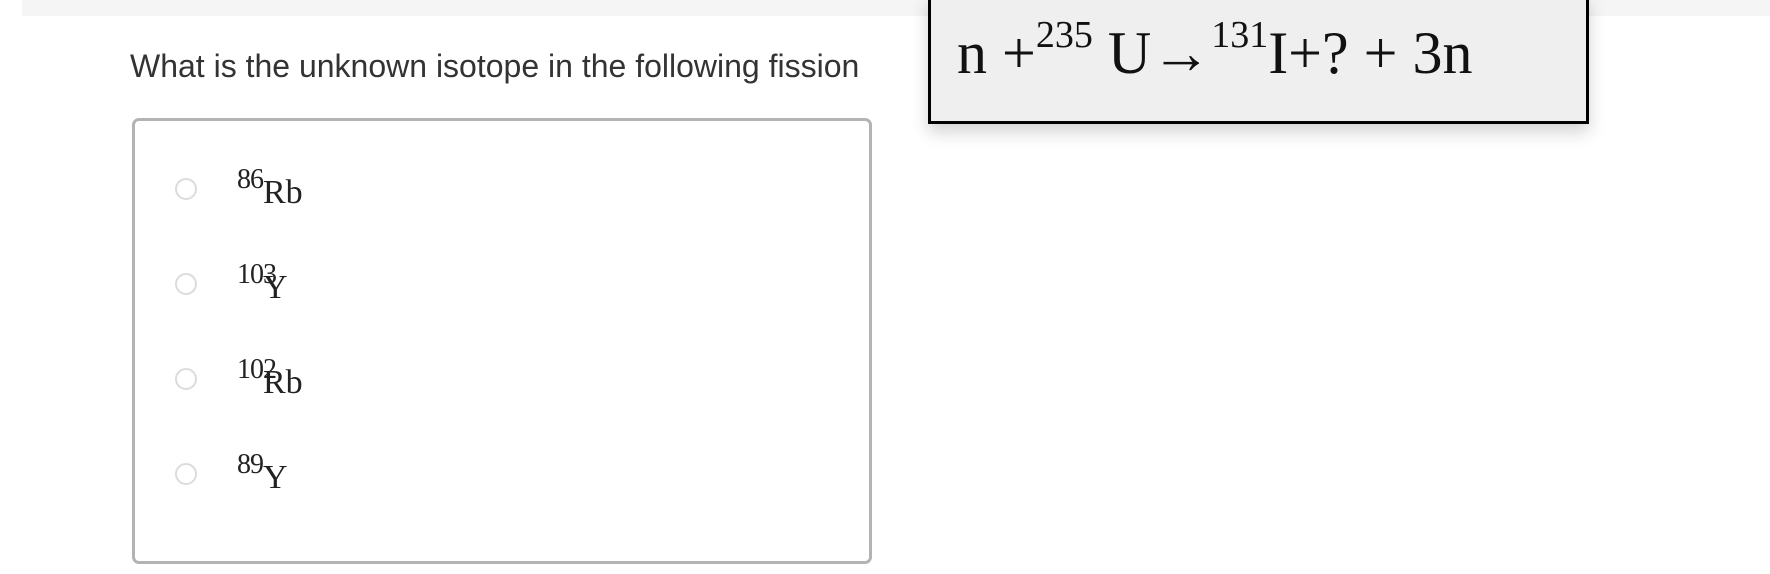  I want to click on option-2: 103 Y, so click(495, 284).